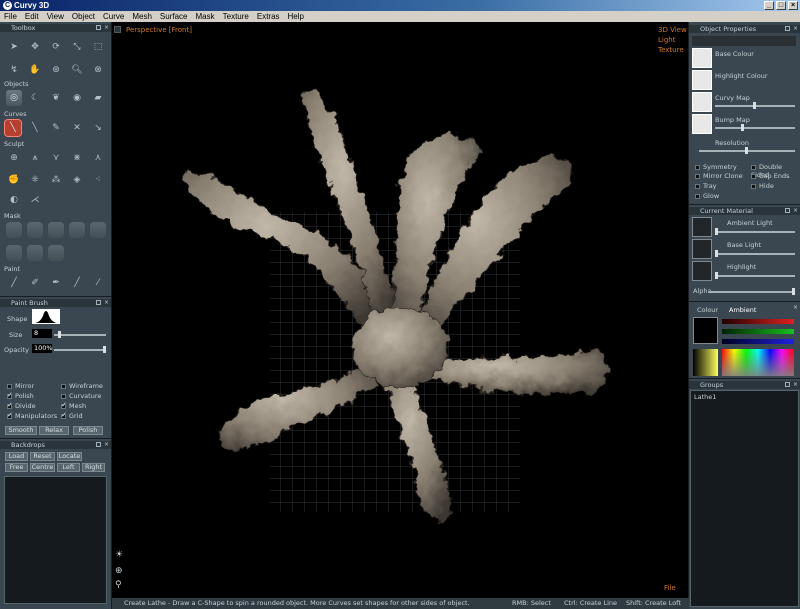 The height and width of the screenshot is (609, 800). I want to click on wireframe-checkbox: Wireframe, so click(82, 386).